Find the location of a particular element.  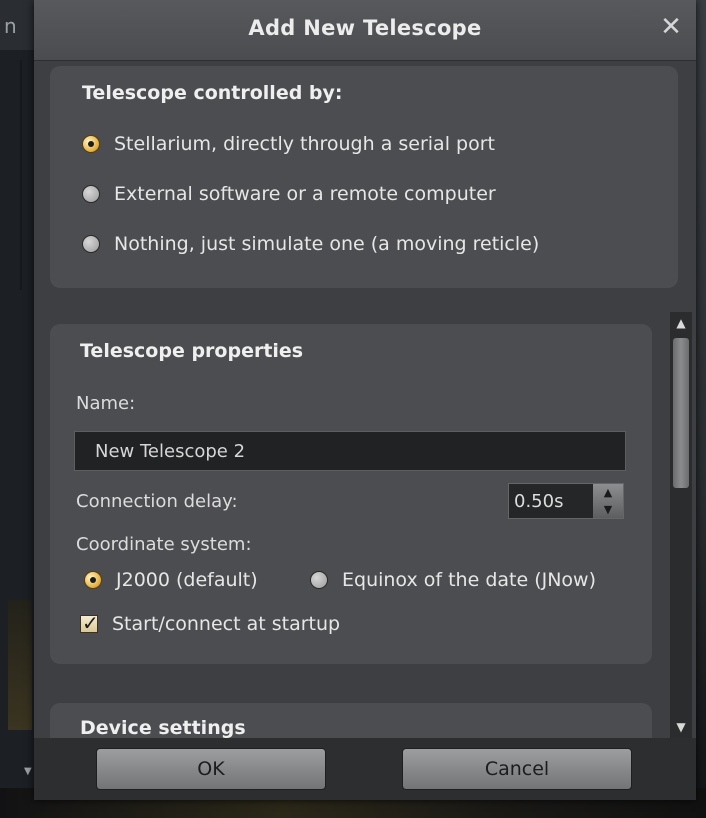

background-terrain is located at coordinates (20, 665).